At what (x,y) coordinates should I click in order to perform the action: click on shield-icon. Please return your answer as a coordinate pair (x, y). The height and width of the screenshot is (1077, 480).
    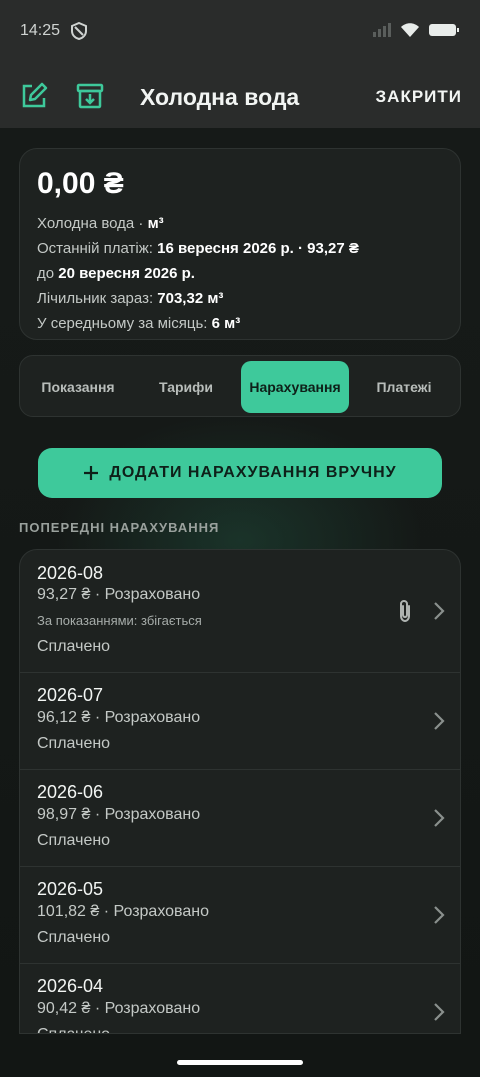
    Looking at the image, I should click on (79, 31).